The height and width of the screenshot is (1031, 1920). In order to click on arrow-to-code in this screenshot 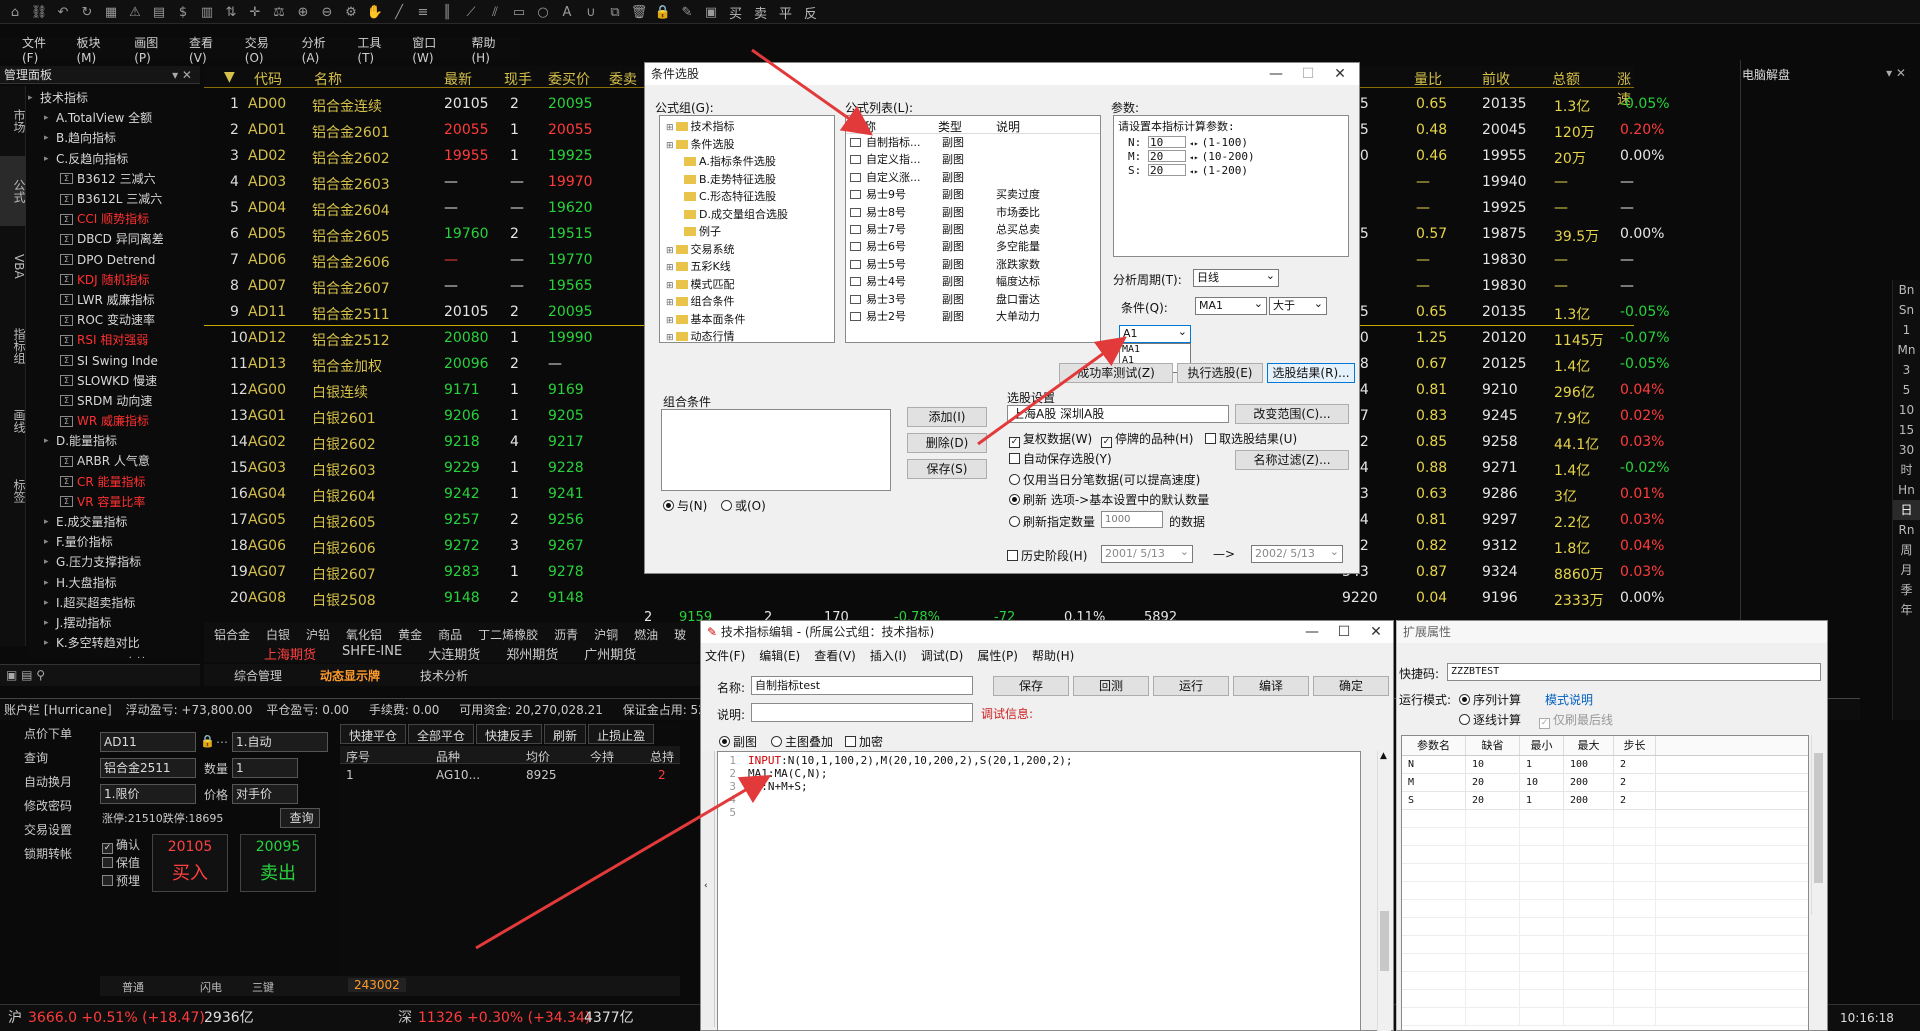, I will do `click(623, 862)`.